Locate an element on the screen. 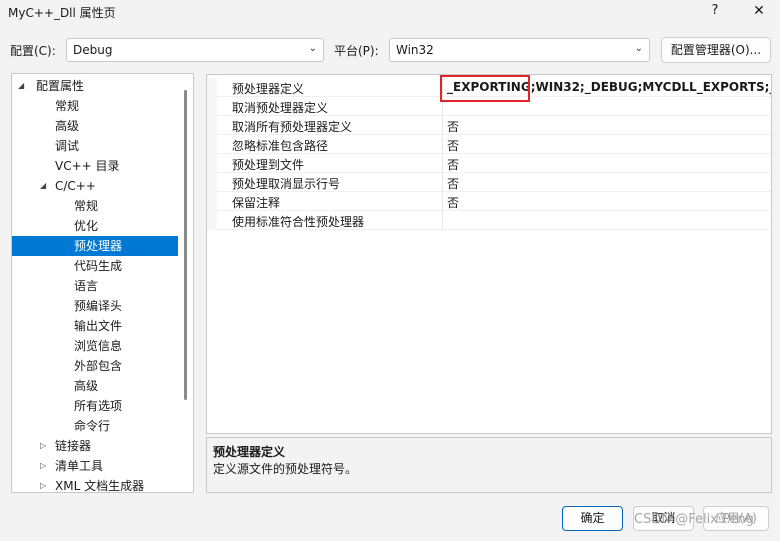 The width and height of the screenshot is (780, 541). grid-row: 取消所有预处理器定义 否 is located at coordinates (489, 125).